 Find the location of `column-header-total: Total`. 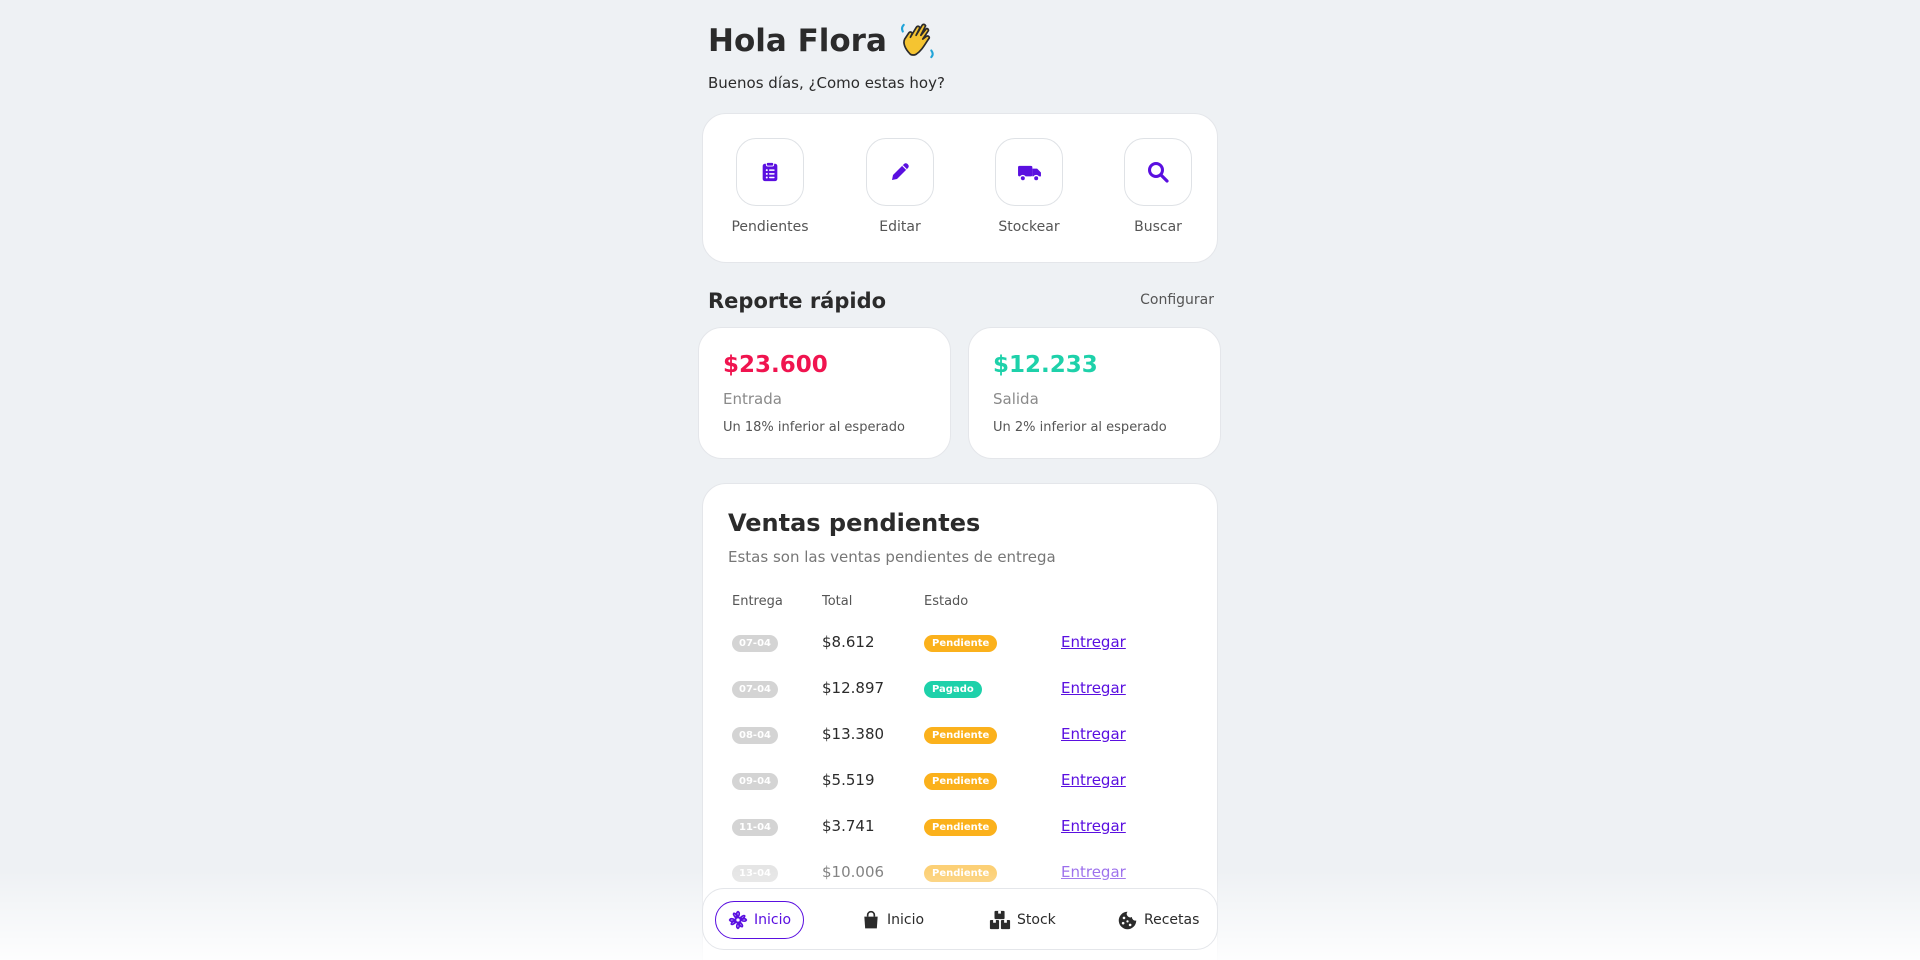

column-header-total: Total is located at coordinates (837, 601).